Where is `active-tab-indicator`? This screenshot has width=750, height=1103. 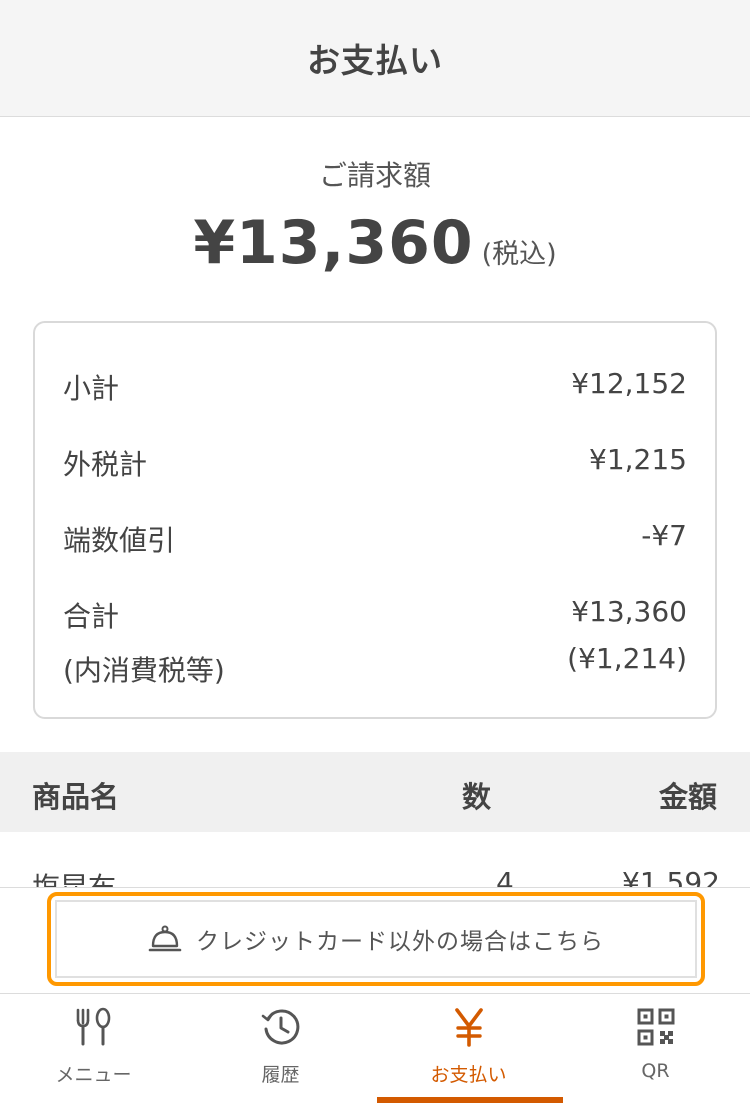 active-tab-indicator is located at coordinates (470, 1100).